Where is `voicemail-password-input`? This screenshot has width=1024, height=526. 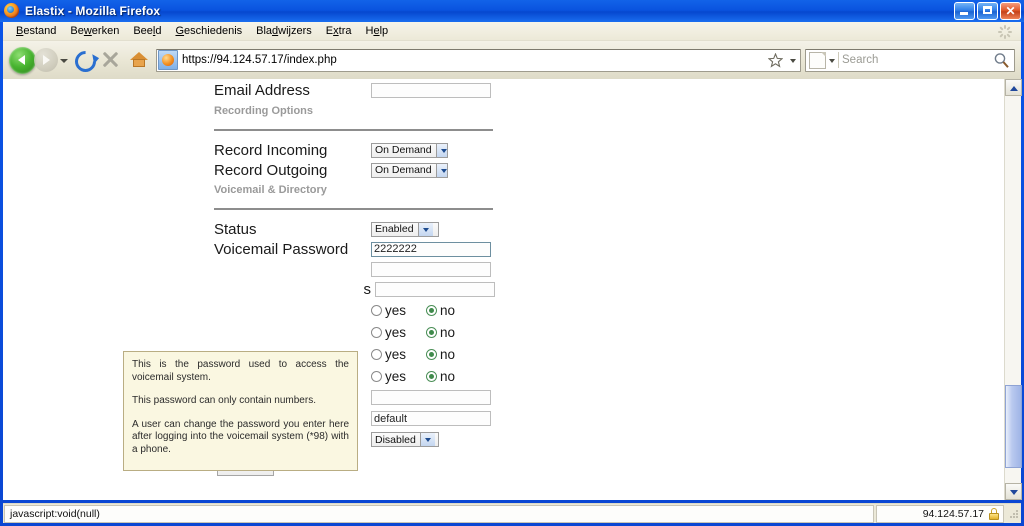
voicemail-password-input is located at coordinates (431, 249).